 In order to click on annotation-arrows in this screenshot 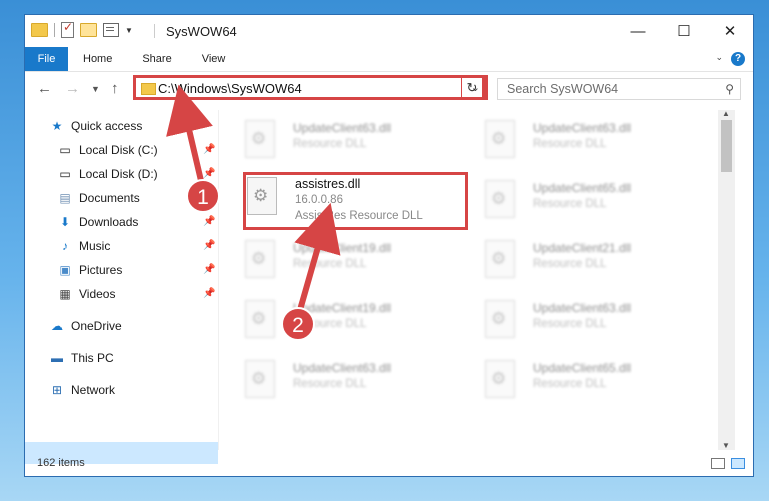, I will do `click(253, 197)`.